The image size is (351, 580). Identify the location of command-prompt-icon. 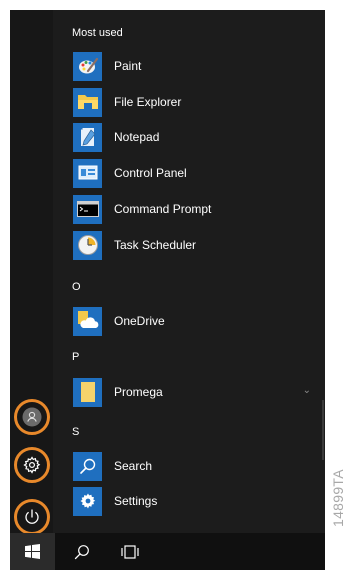
(87, 209).